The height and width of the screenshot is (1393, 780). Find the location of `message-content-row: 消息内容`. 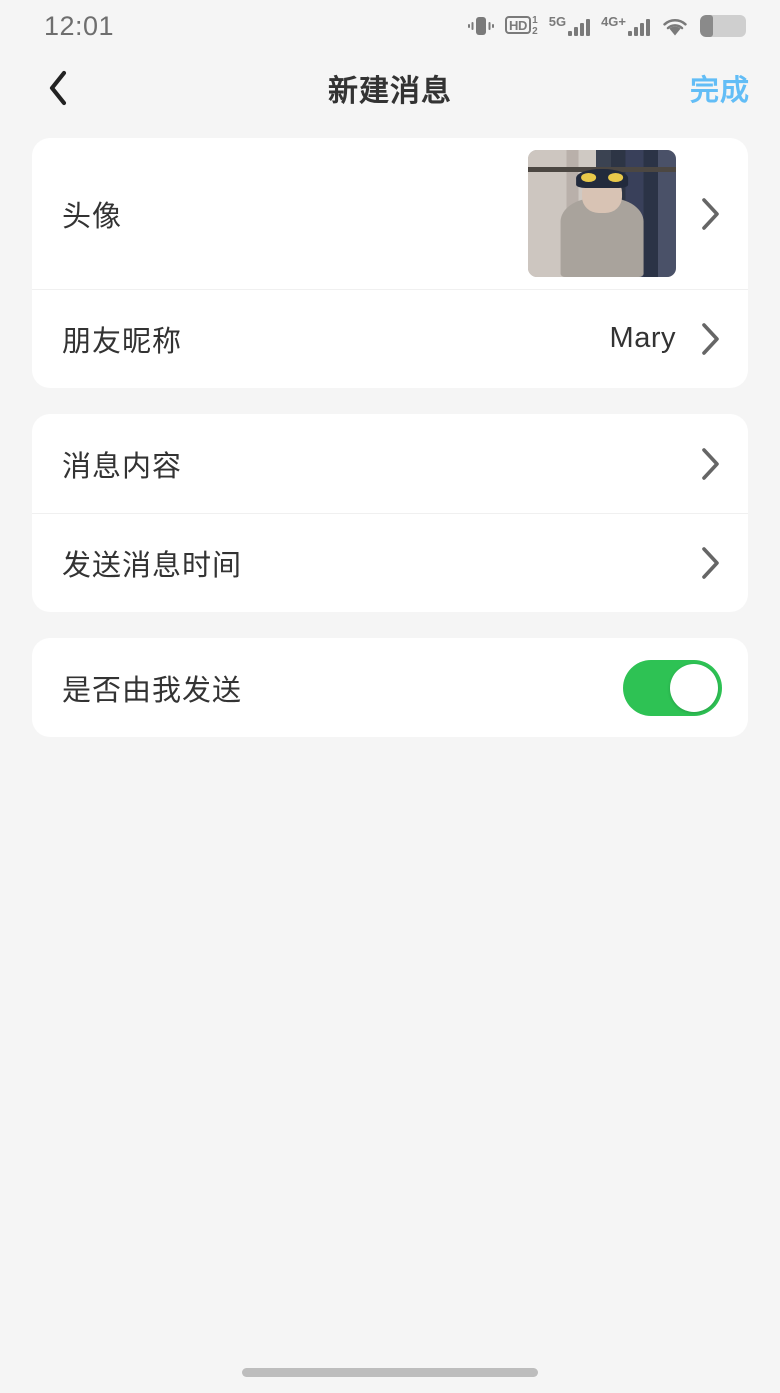

message-content-row: 消息内容 is located at coordinates (390, 463).